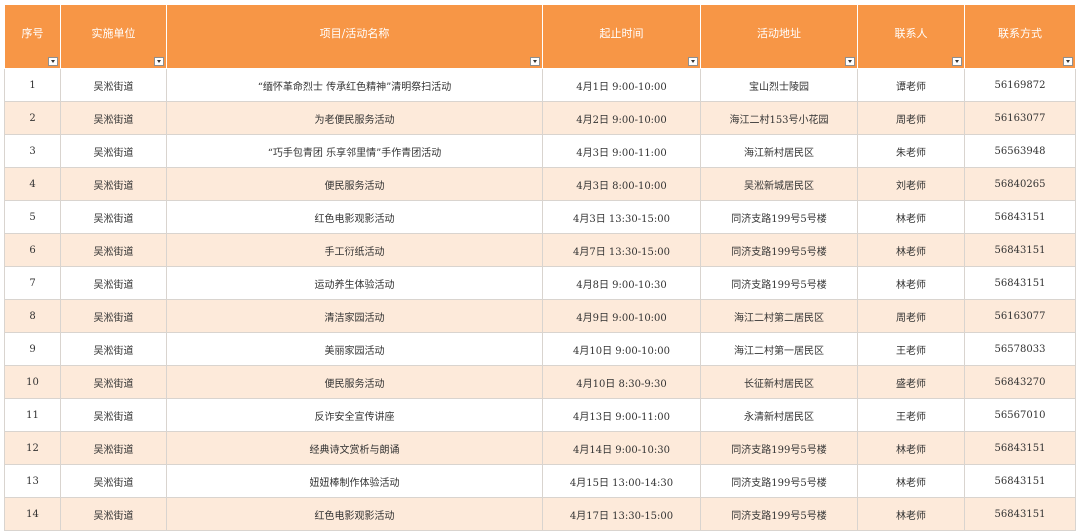 This screenshot has height=531, width=1080. Describe the element at coordinates (911, 85) in the screenshot. I see `cell-contact: 谭老师` at that location.